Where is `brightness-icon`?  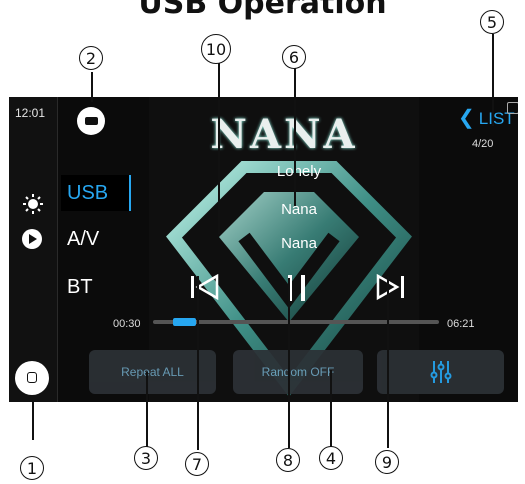 brightness-icon is located at coordinates (33, 204).